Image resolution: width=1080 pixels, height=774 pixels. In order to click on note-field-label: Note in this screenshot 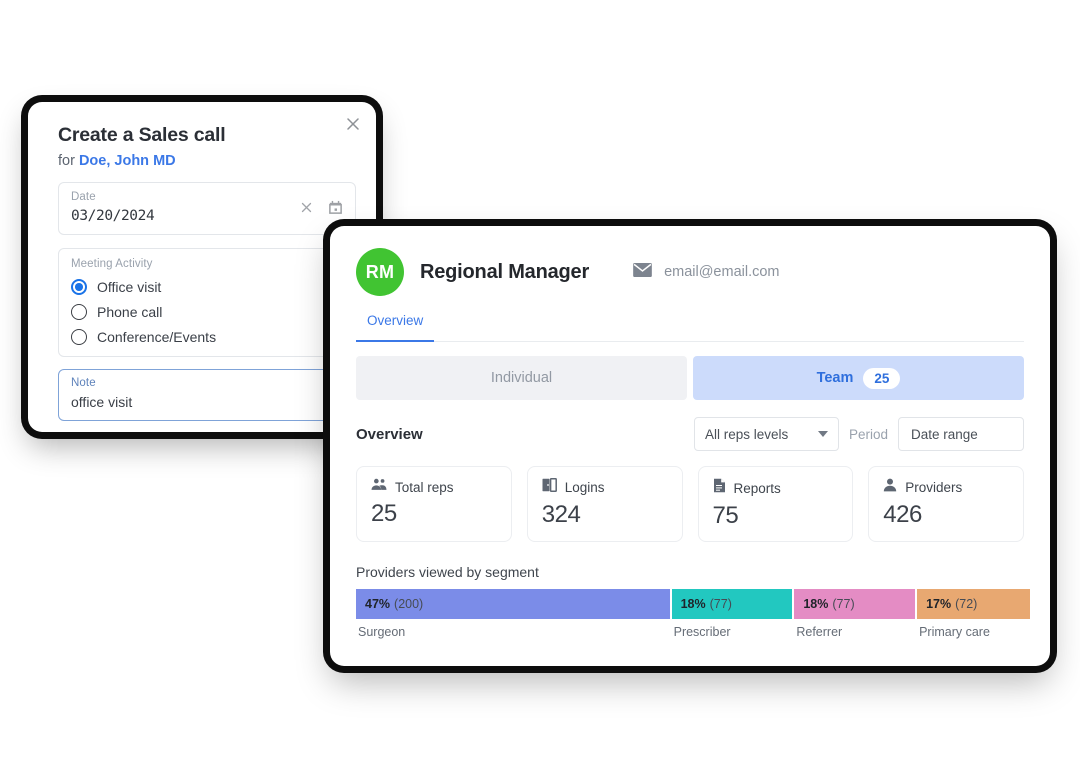, I will do `click(83, 383)`.